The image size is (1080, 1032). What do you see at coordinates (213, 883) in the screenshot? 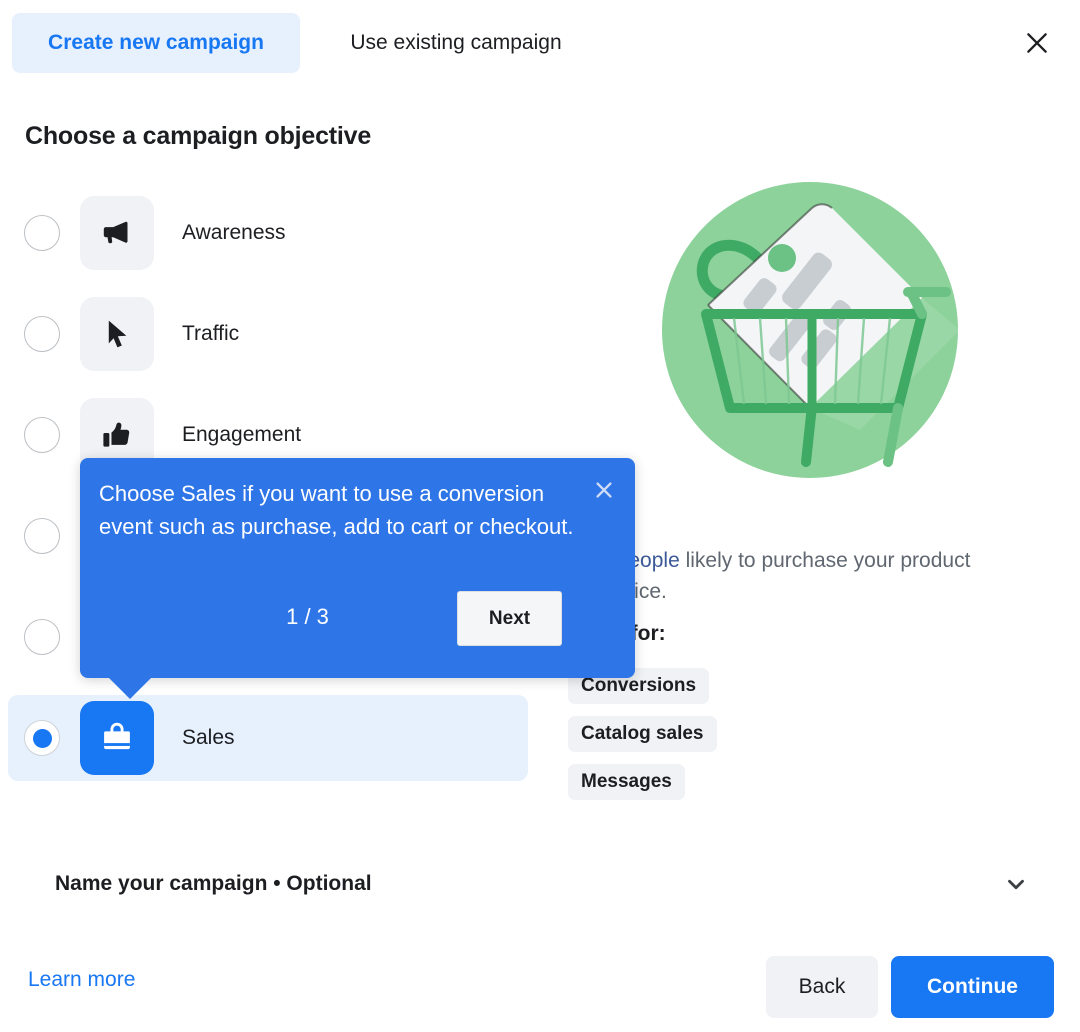
I see `name-campaign-label: Name your campaign • Optional` at bounding box center [213, 883].